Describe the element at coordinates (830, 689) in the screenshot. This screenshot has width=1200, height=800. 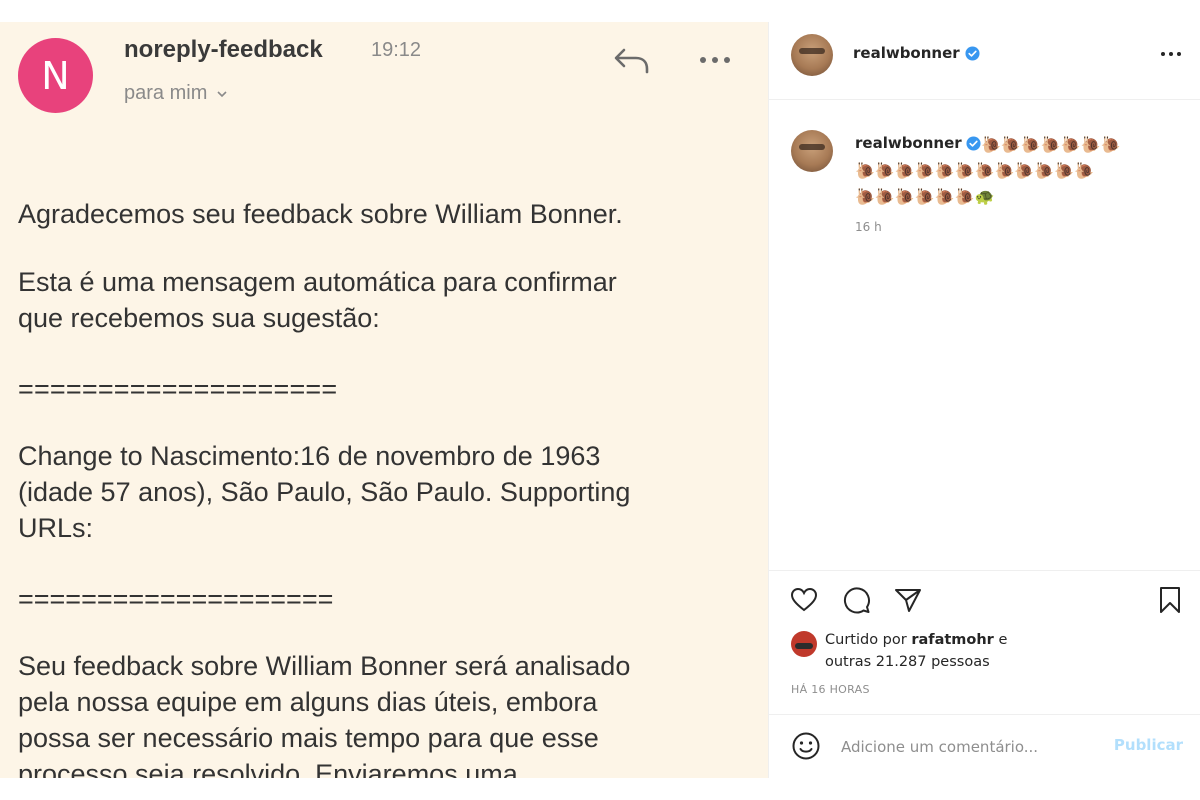
I see `post-timestamp: HÁ 16 HORAS` at that location.